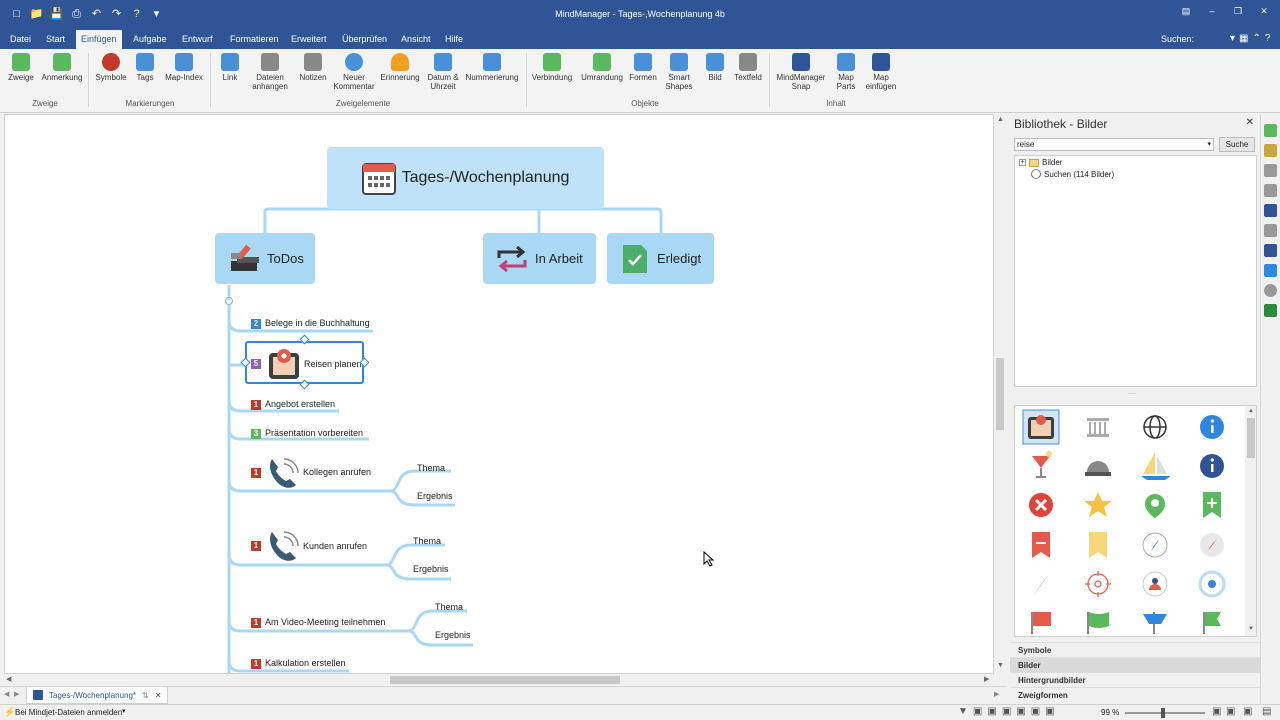 Image resolution: width=1280 pixels, height=720 pixels. Describe the element at coordinates (230, 67) in the screenshot. I see `link-button: Link` at that location.